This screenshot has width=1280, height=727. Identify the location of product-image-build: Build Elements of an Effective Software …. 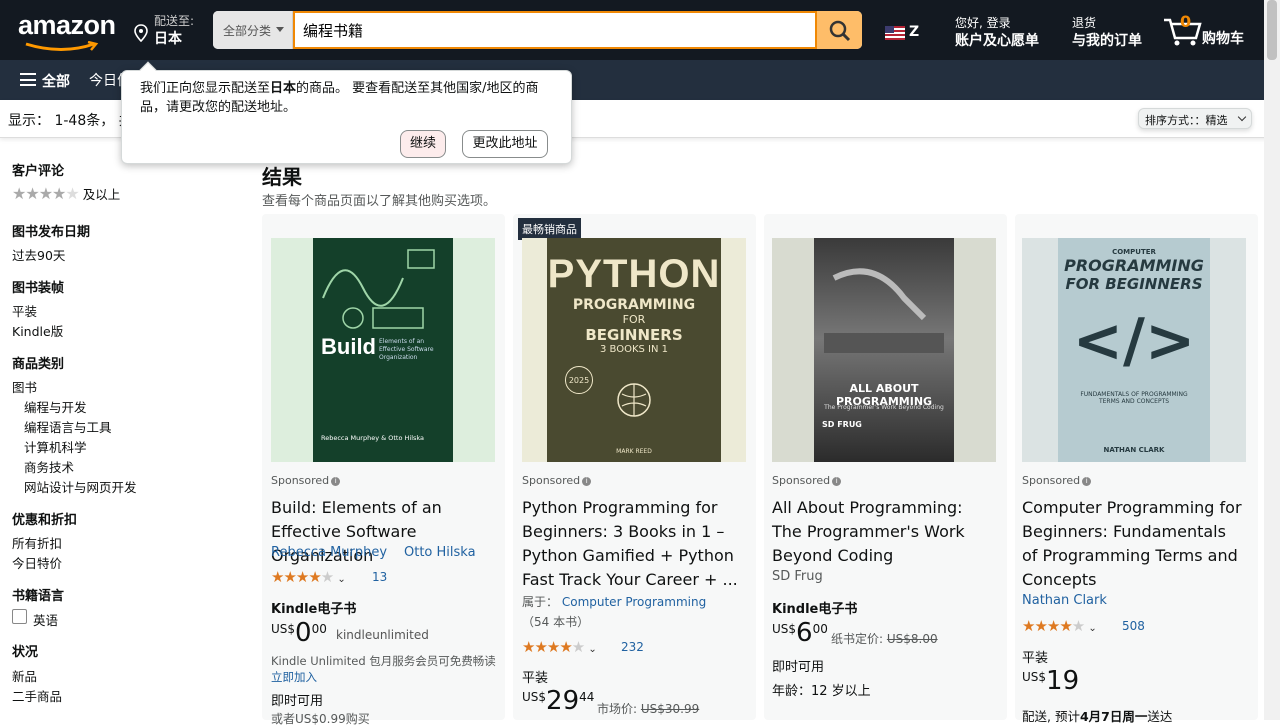
(383, 350).